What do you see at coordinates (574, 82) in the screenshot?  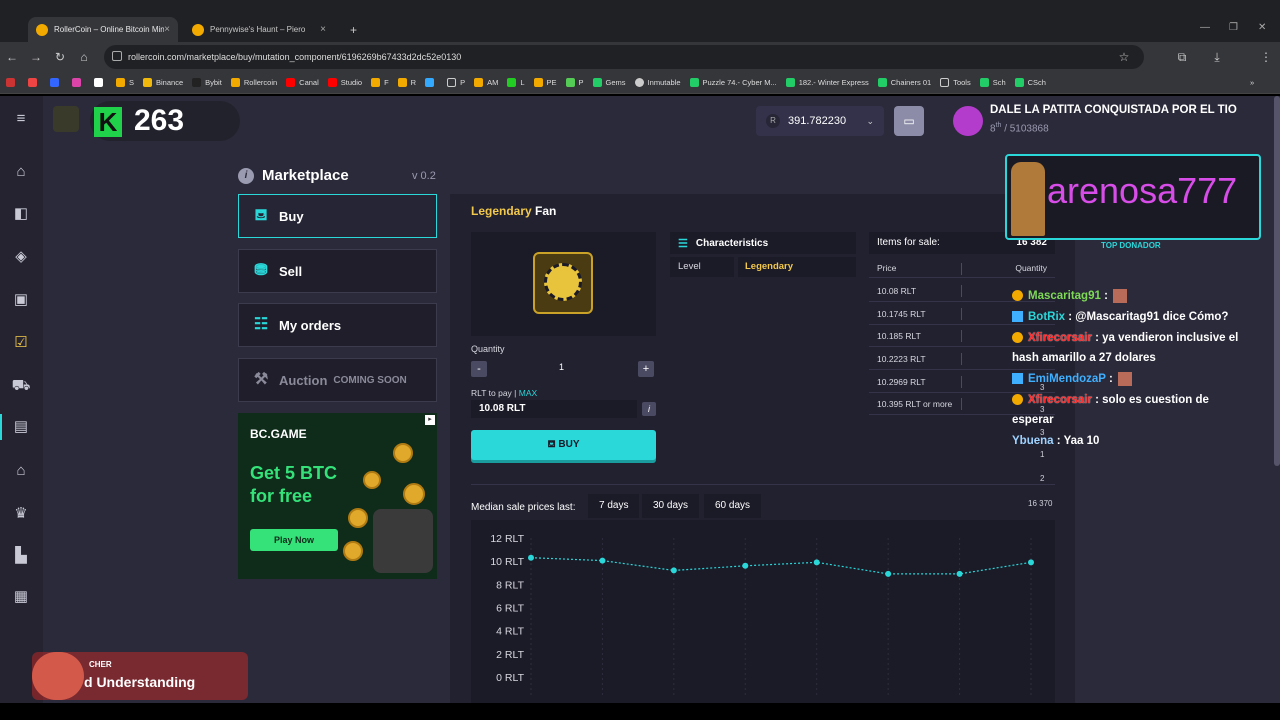 I see `bookmark-item: P` at bounding box center [574, 82].